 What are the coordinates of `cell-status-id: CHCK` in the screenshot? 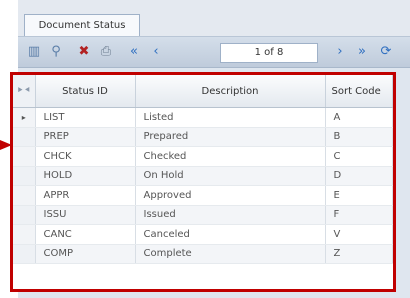 It's located at (85, 156).